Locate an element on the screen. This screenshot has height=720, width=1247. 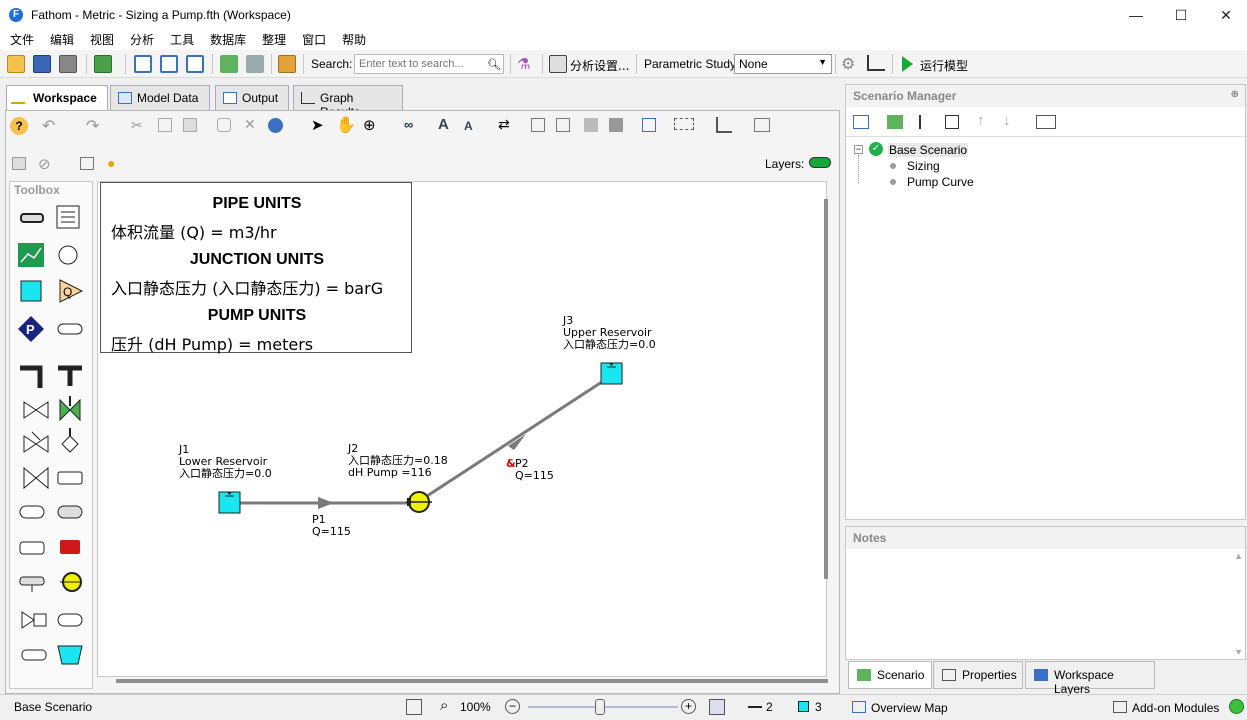
orifice-tool-icon is located at coordinates (32, 548).